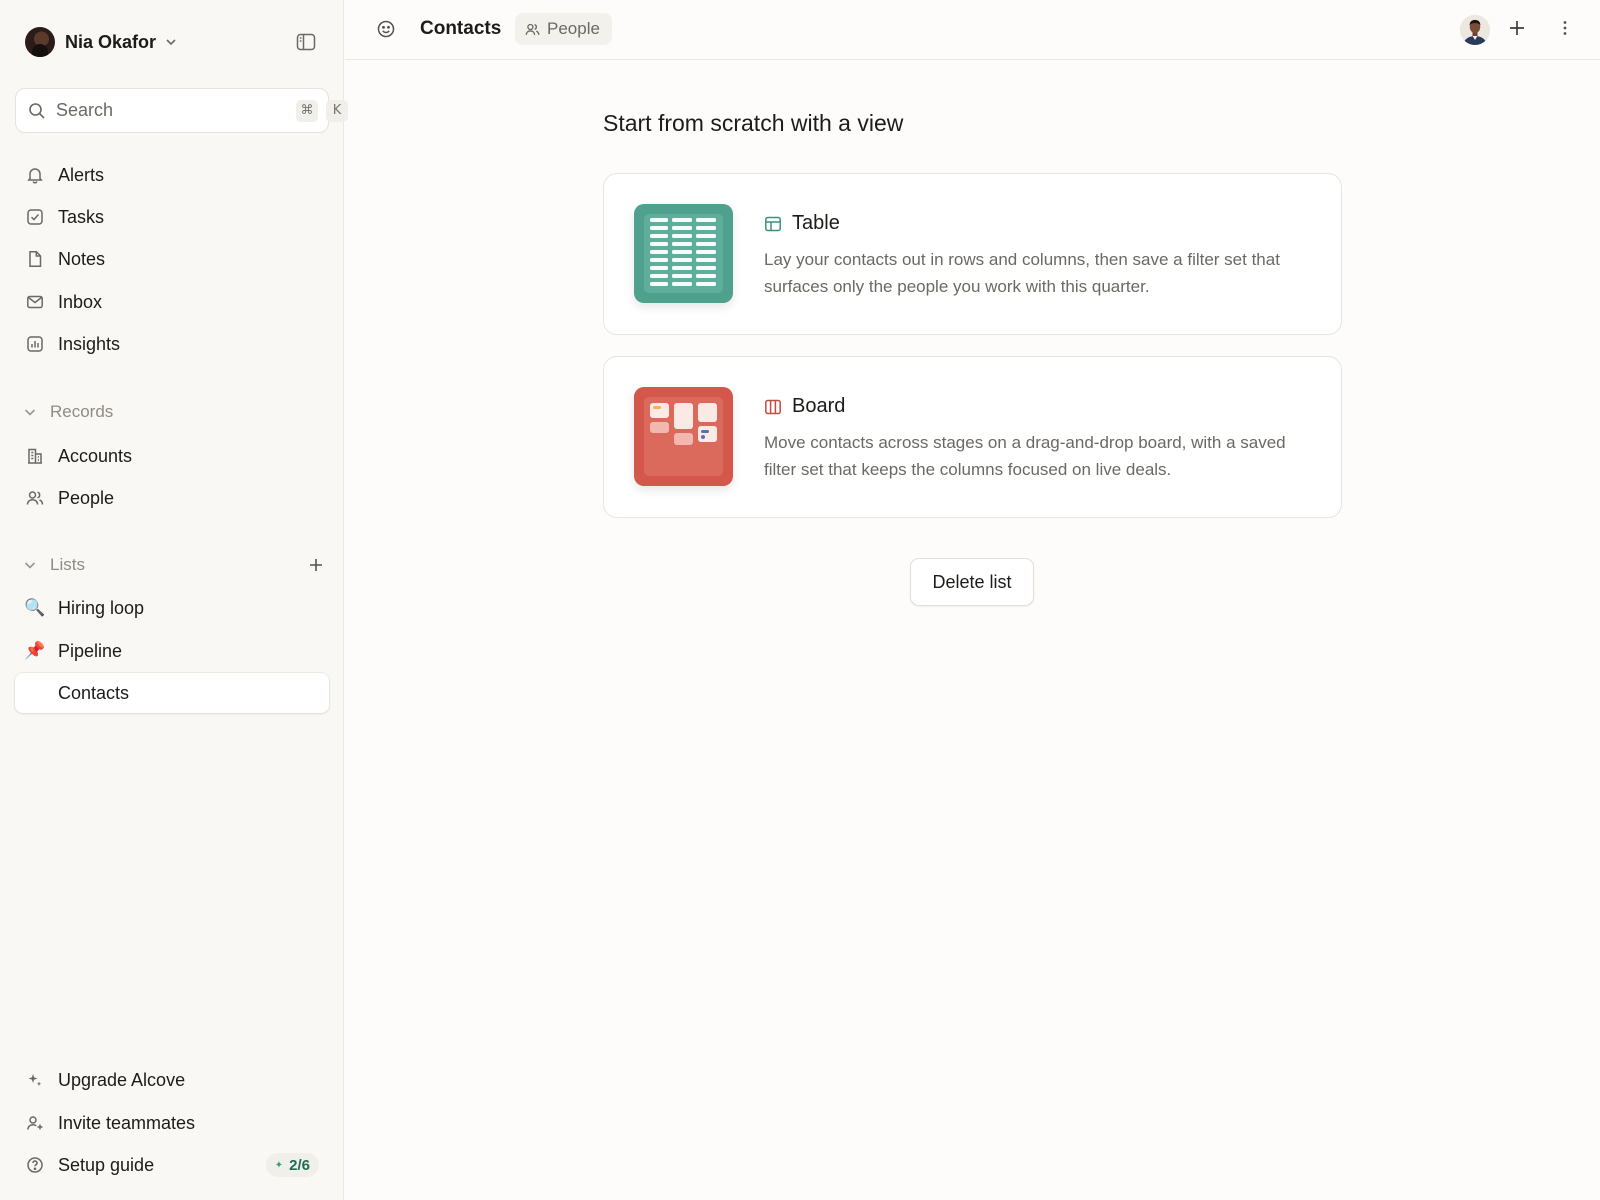 The image size is (1600, 1200). What do you see at coordinates (573, 28) in the screenshot?
I see `chip-label: People` at bounding box center [573, 28].